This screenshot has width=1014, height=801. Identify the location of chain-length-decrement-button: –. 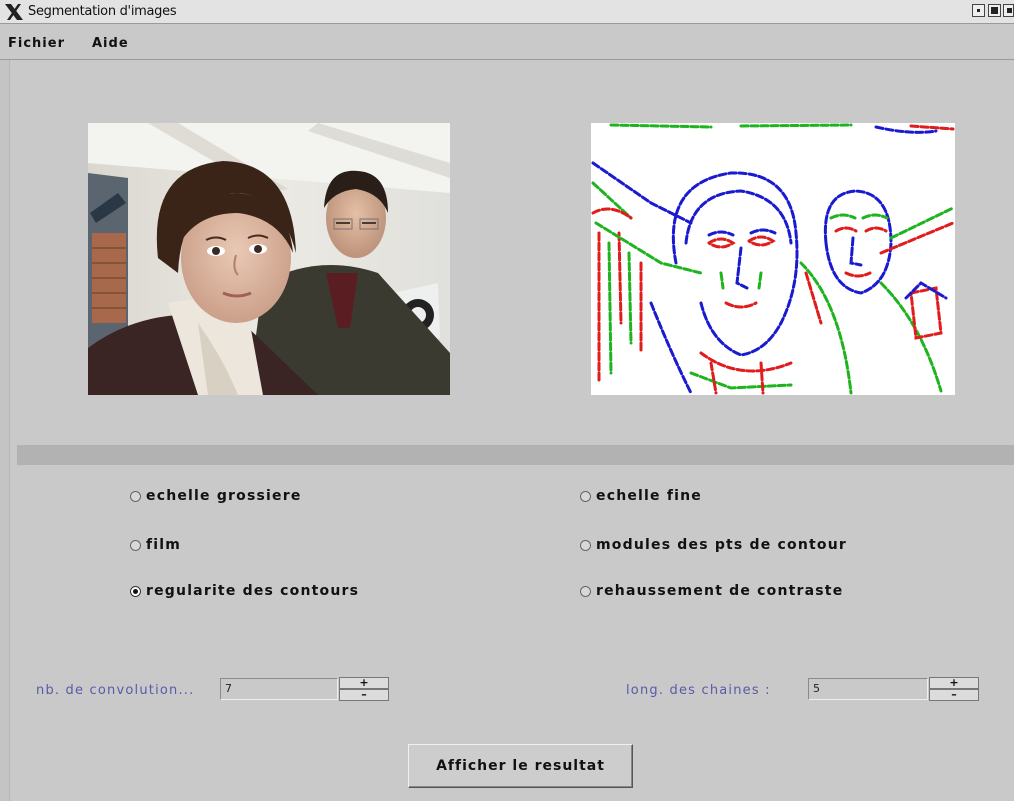
(954, 695).